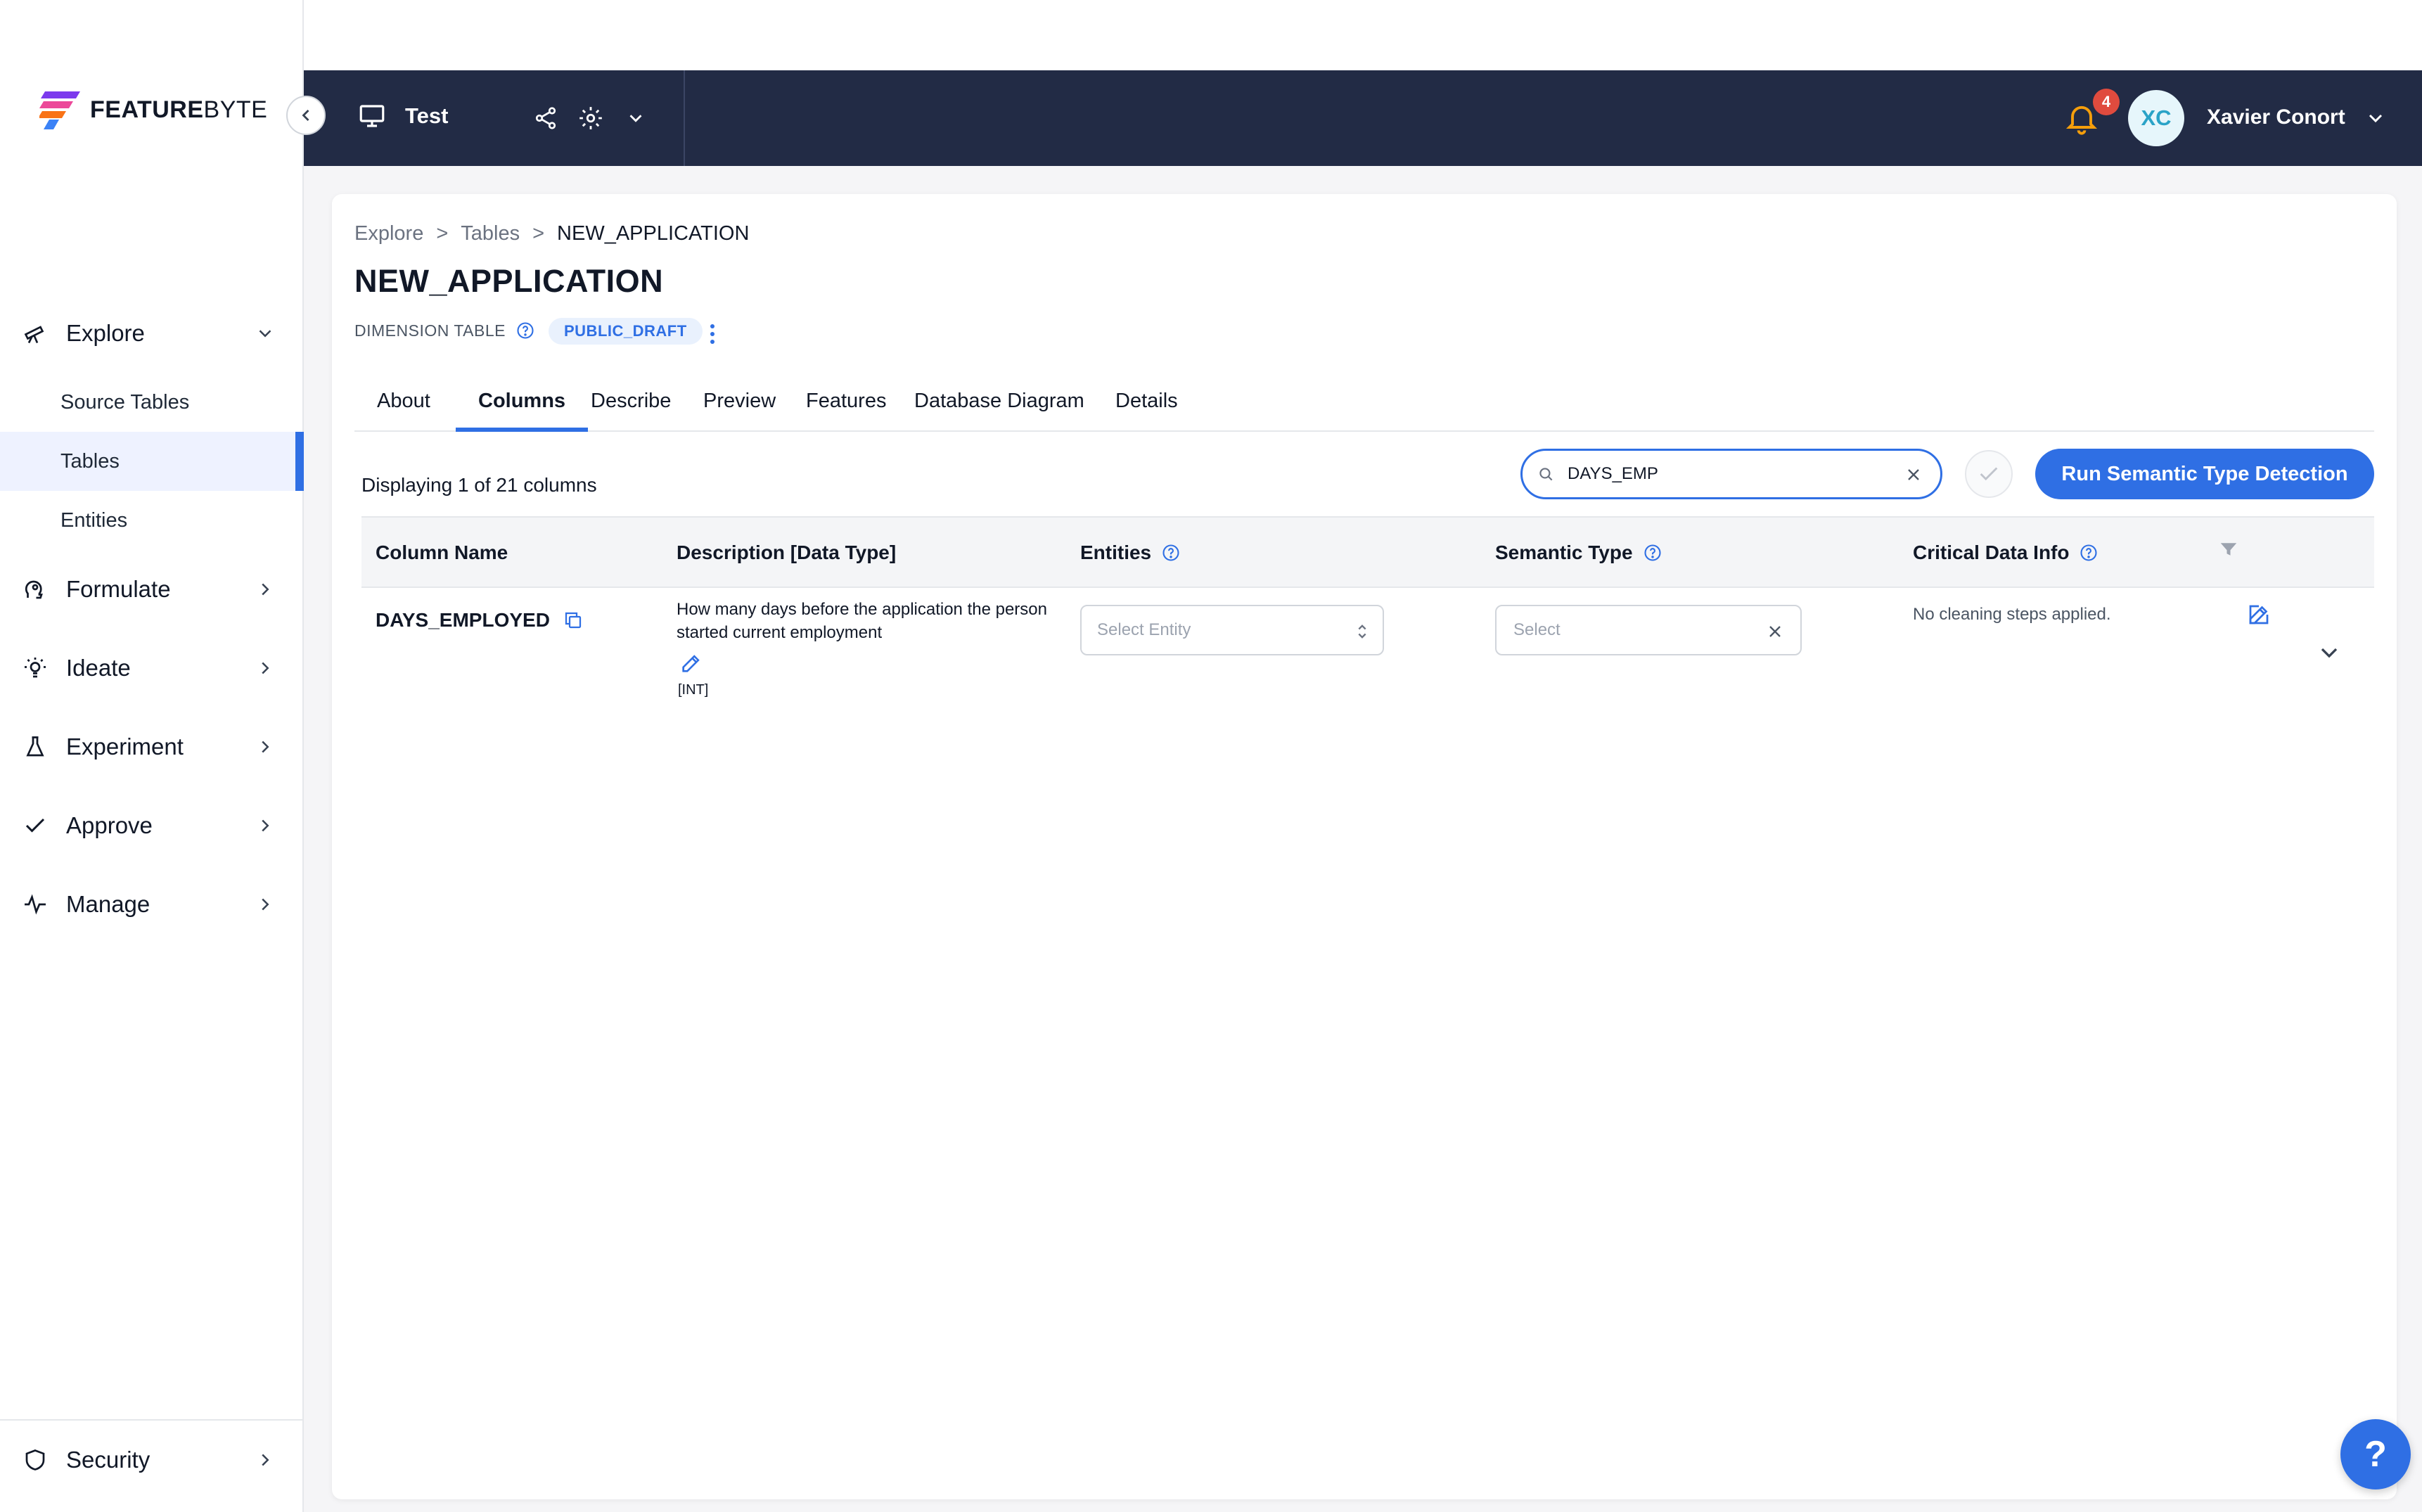  Describe the element at coordinates (108, 1460) in the screenshot. I see `nav-security-label: Security` at that location.